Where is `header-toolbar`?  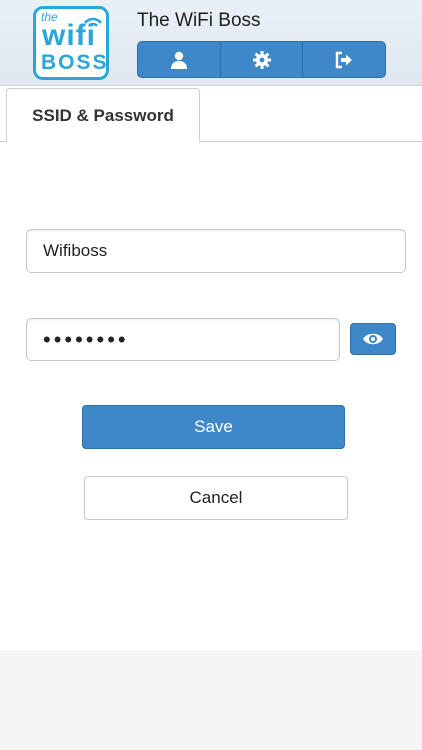 header-toolbar is located at coordinates (261, 59).